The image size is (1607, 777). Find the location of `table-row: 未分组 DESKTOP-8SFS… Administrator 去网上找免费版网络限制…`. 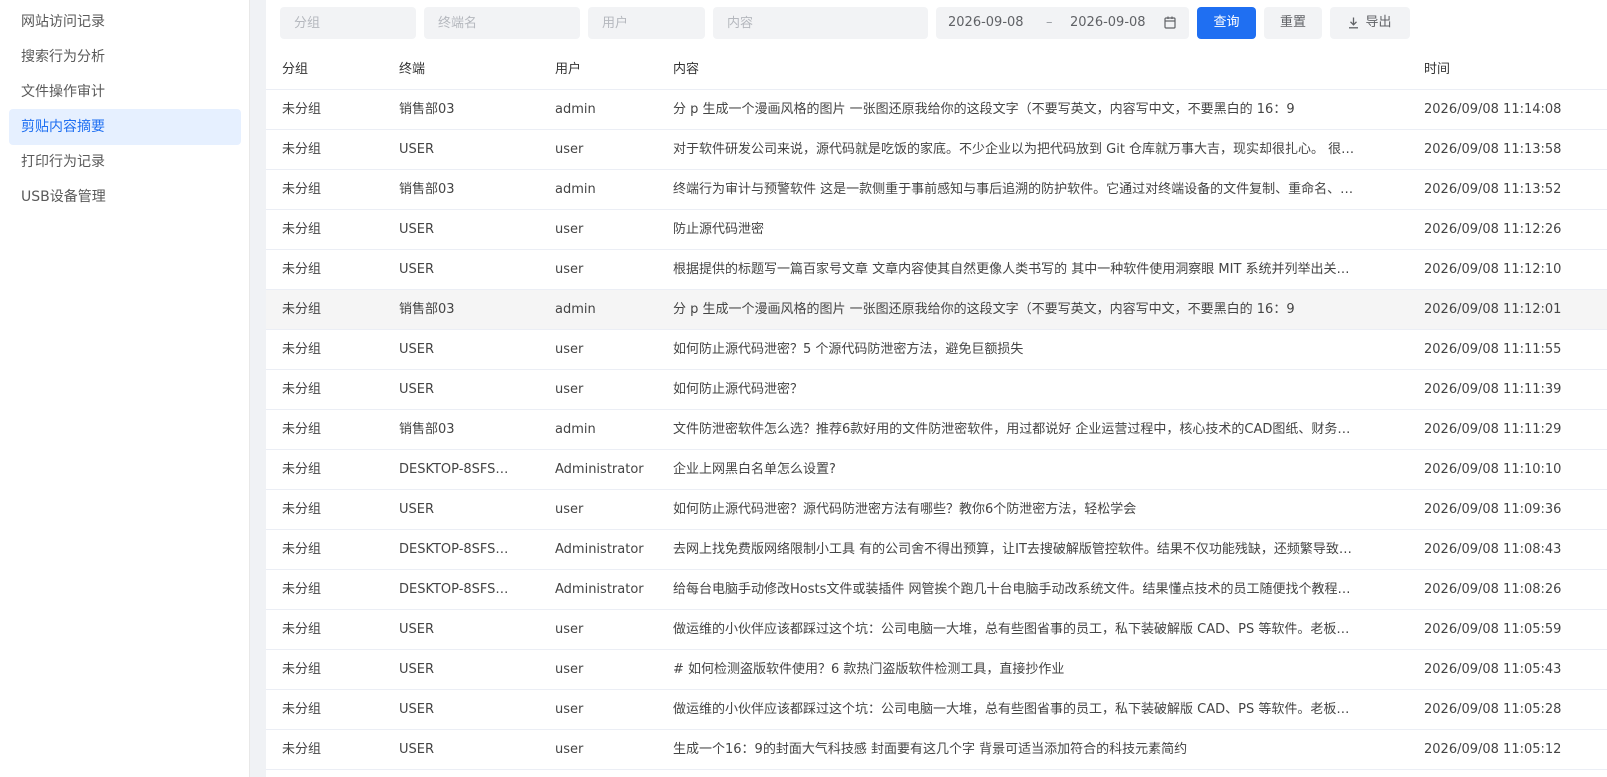

table-row: 未分组 DESKTOP-8SFS… Administrator 去网上找免费版网络限制… is located at coordinates (936, 550).